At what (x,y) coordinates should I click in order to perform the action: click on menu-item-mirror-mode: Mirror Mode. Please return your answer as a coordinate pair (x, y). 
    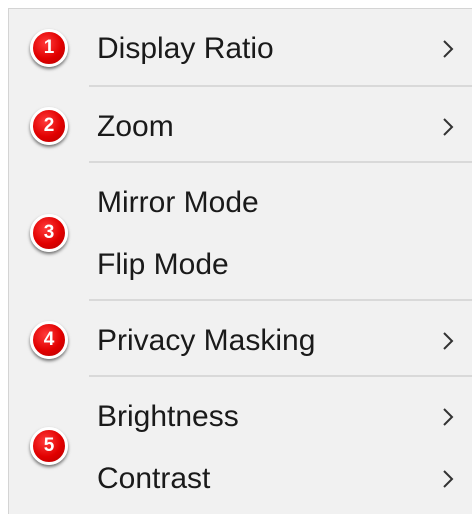
    Looking at the image, I should click on (240, 203).